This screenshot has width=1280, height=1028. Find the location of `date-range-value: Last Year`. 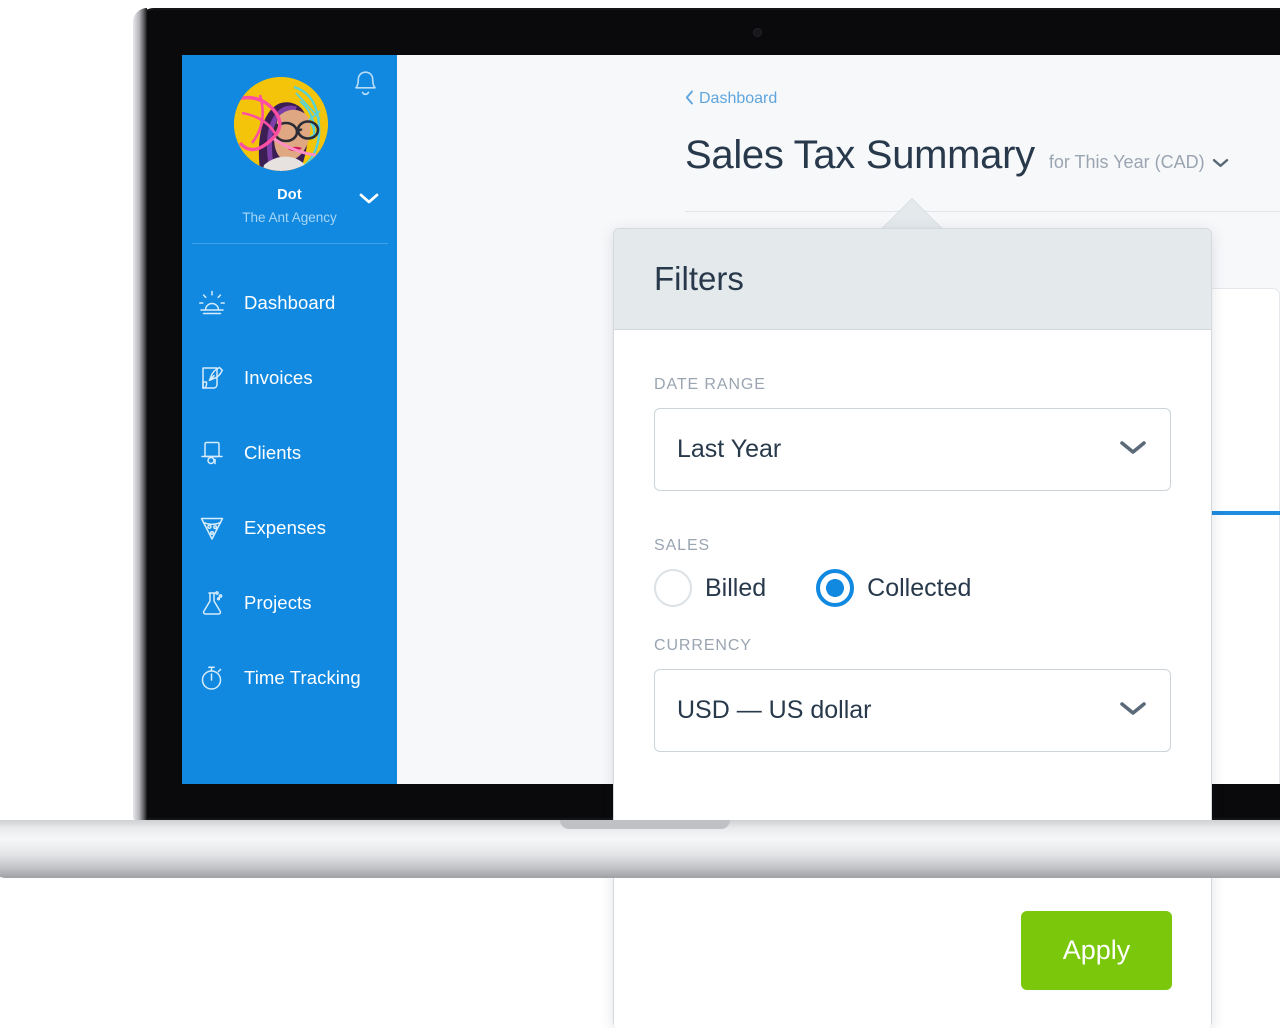

date-range-value: Last Year is located at coordinates (729, 449).